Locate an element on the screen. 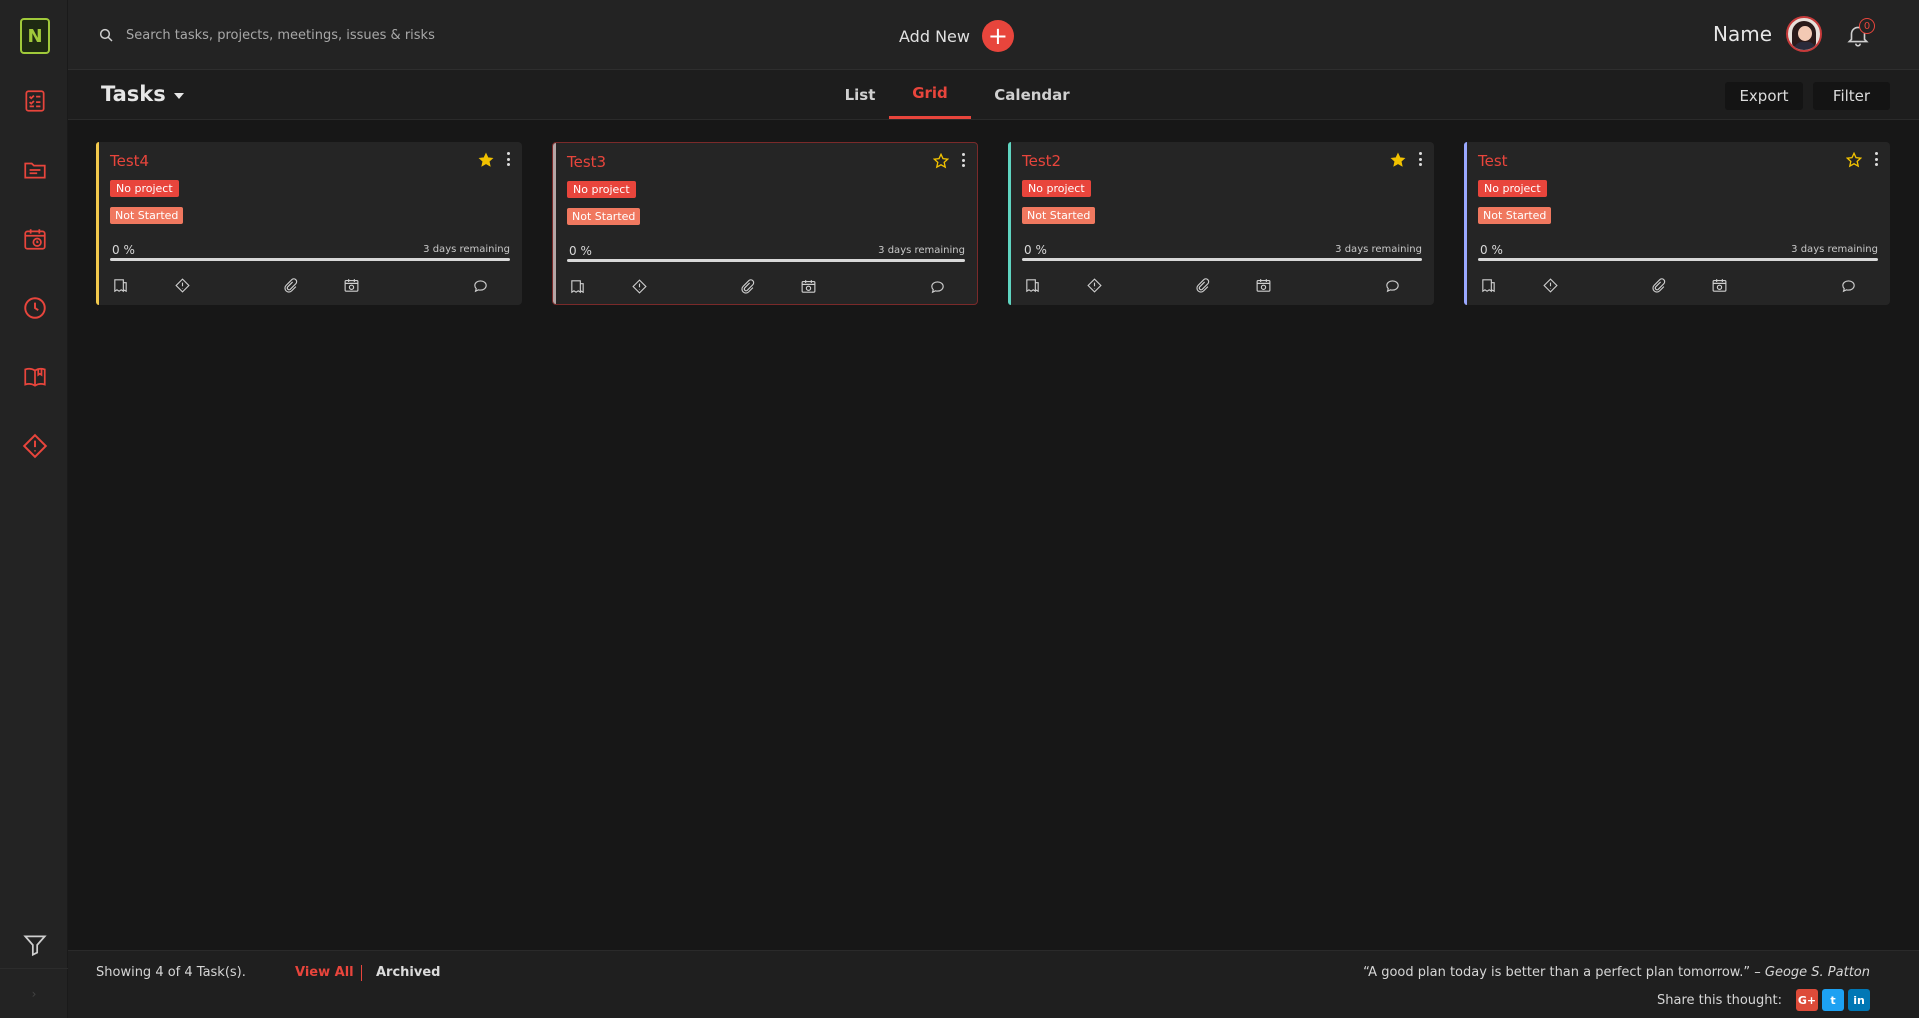 This screenshot has width=1919, height=1018. quote-author: Geoge S. Patton is located at coordinates (1817, 972).